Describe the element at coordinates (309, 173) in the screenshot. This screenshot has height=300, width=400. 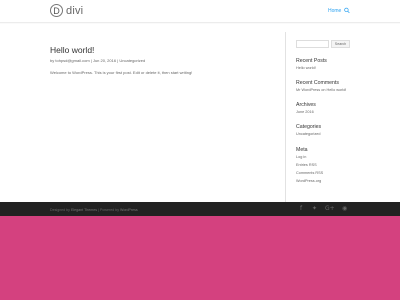
I see `meta-link-comments-rss: Comments RSS` at that location.